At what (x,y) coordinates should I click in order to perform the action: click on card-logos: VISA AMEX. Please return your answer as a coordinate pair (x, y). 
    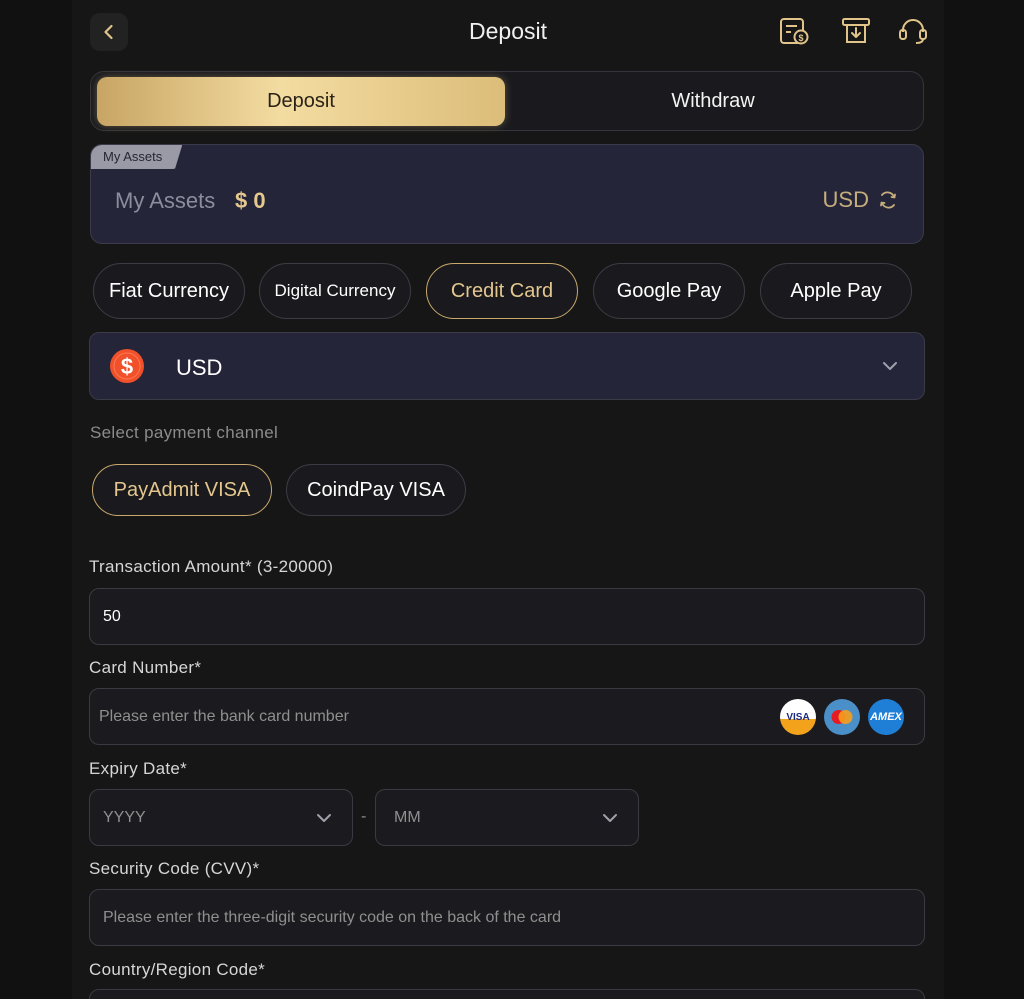
    Looking at the image, I should click on (842, 717).